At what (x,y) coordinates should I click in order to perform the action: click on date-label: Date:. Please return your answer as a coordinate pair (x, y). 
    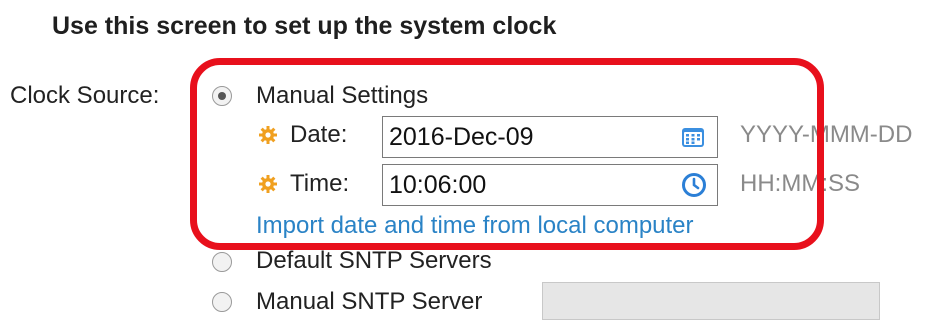
    Looking at the image, I should click on (319, 134).